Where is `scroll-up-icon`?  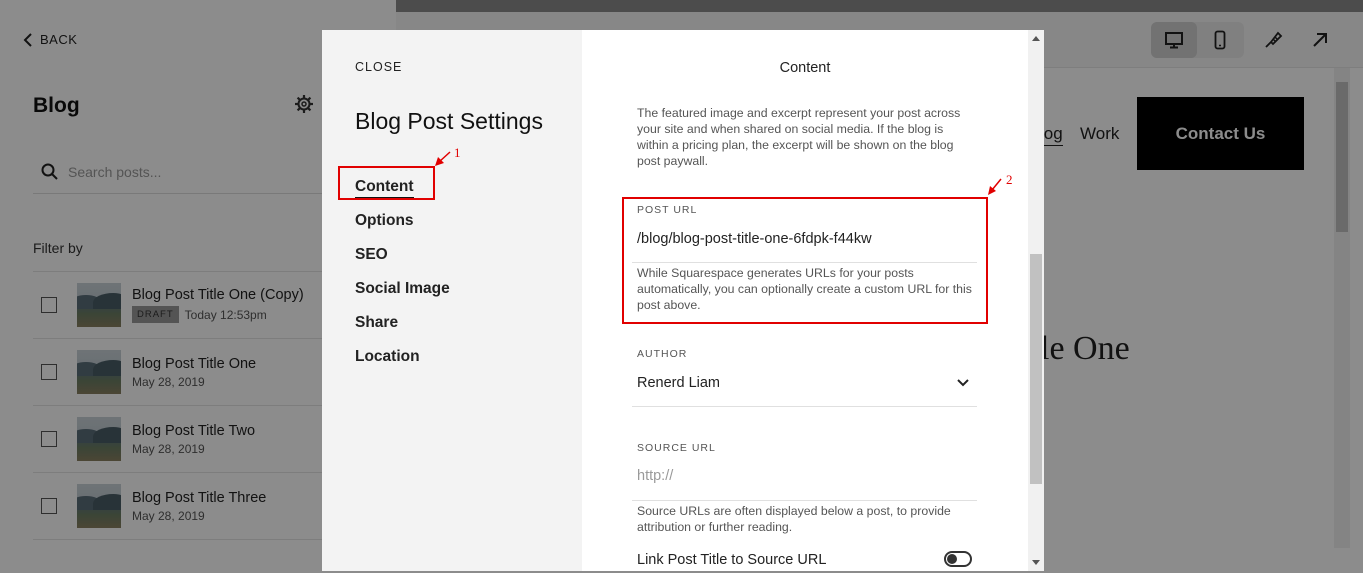 scroll-up-icon is located at coordinates (1036, 38).